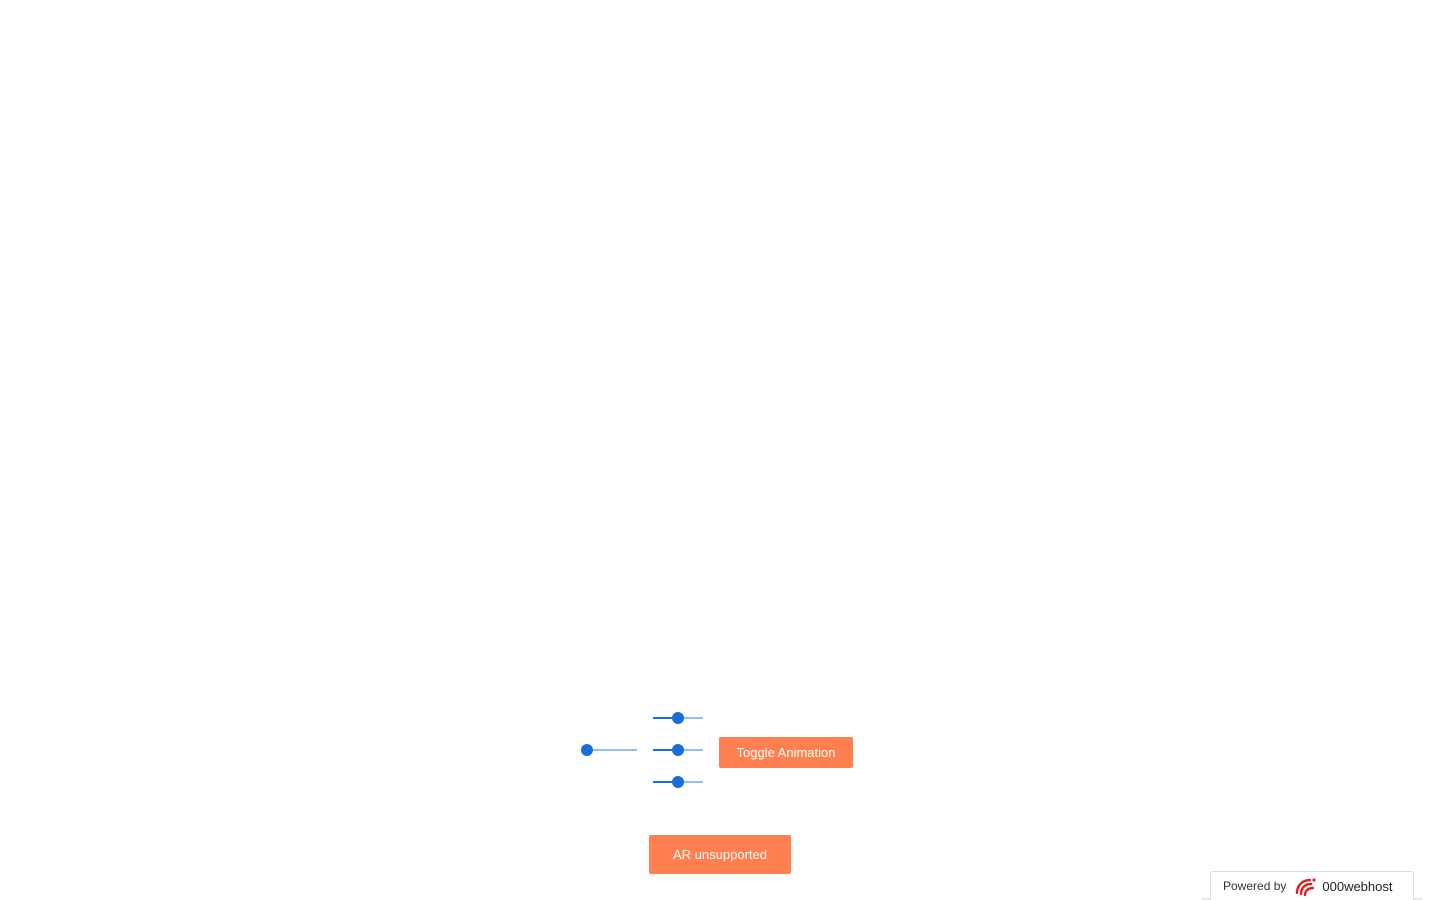 The height and width of the screenshot is (900, 1440). Describe the element at coordinates (786, 752) in the screenshot. I see `toggle-animation-button: Toggle Animation` at that location.